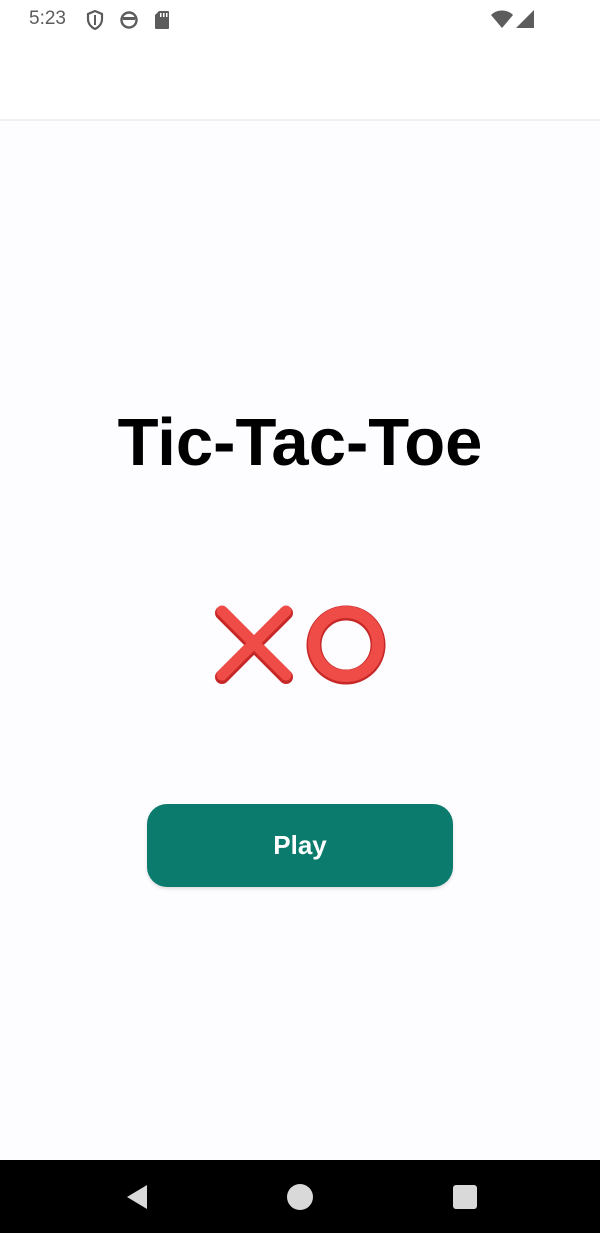 This screenshot has width=600, height=1233. I want to click on play-button: Play, so click(300, 845).